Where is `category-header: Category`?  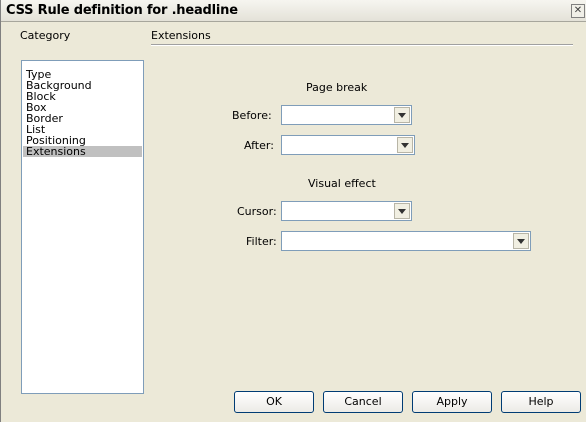
category-header: Category is located at coordinates (45, 35).